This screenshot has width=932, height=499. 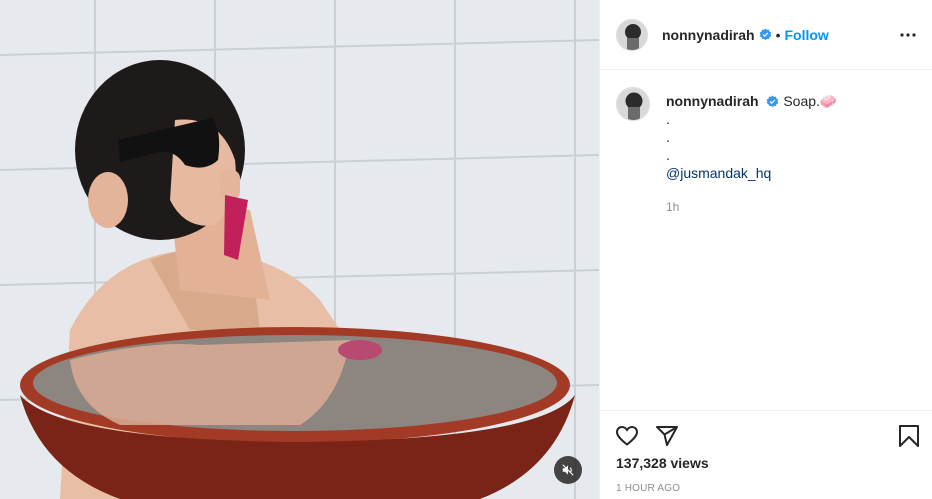 I want to click on follow-button: Follow, so click(x=806, y=35).